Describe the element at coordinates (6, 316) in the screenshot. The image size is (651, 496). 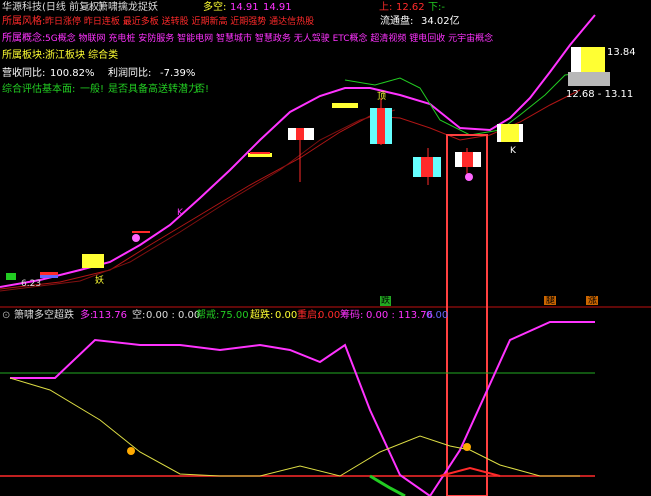
I see `sub-indicator-icon: ⊙` at that location.